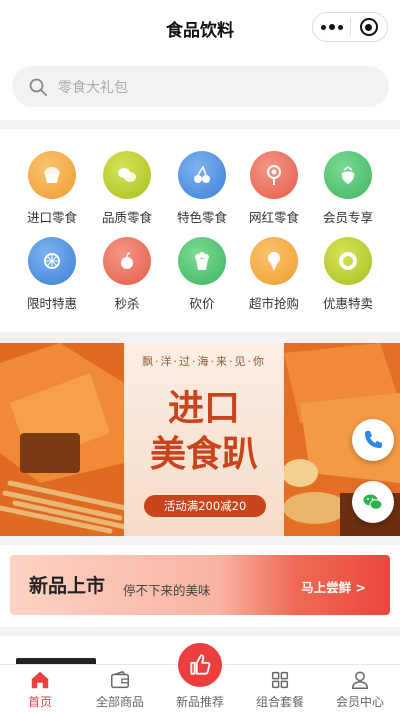  I want to click on try-now-link: 马上尝鲜 >, so click(333, 586).